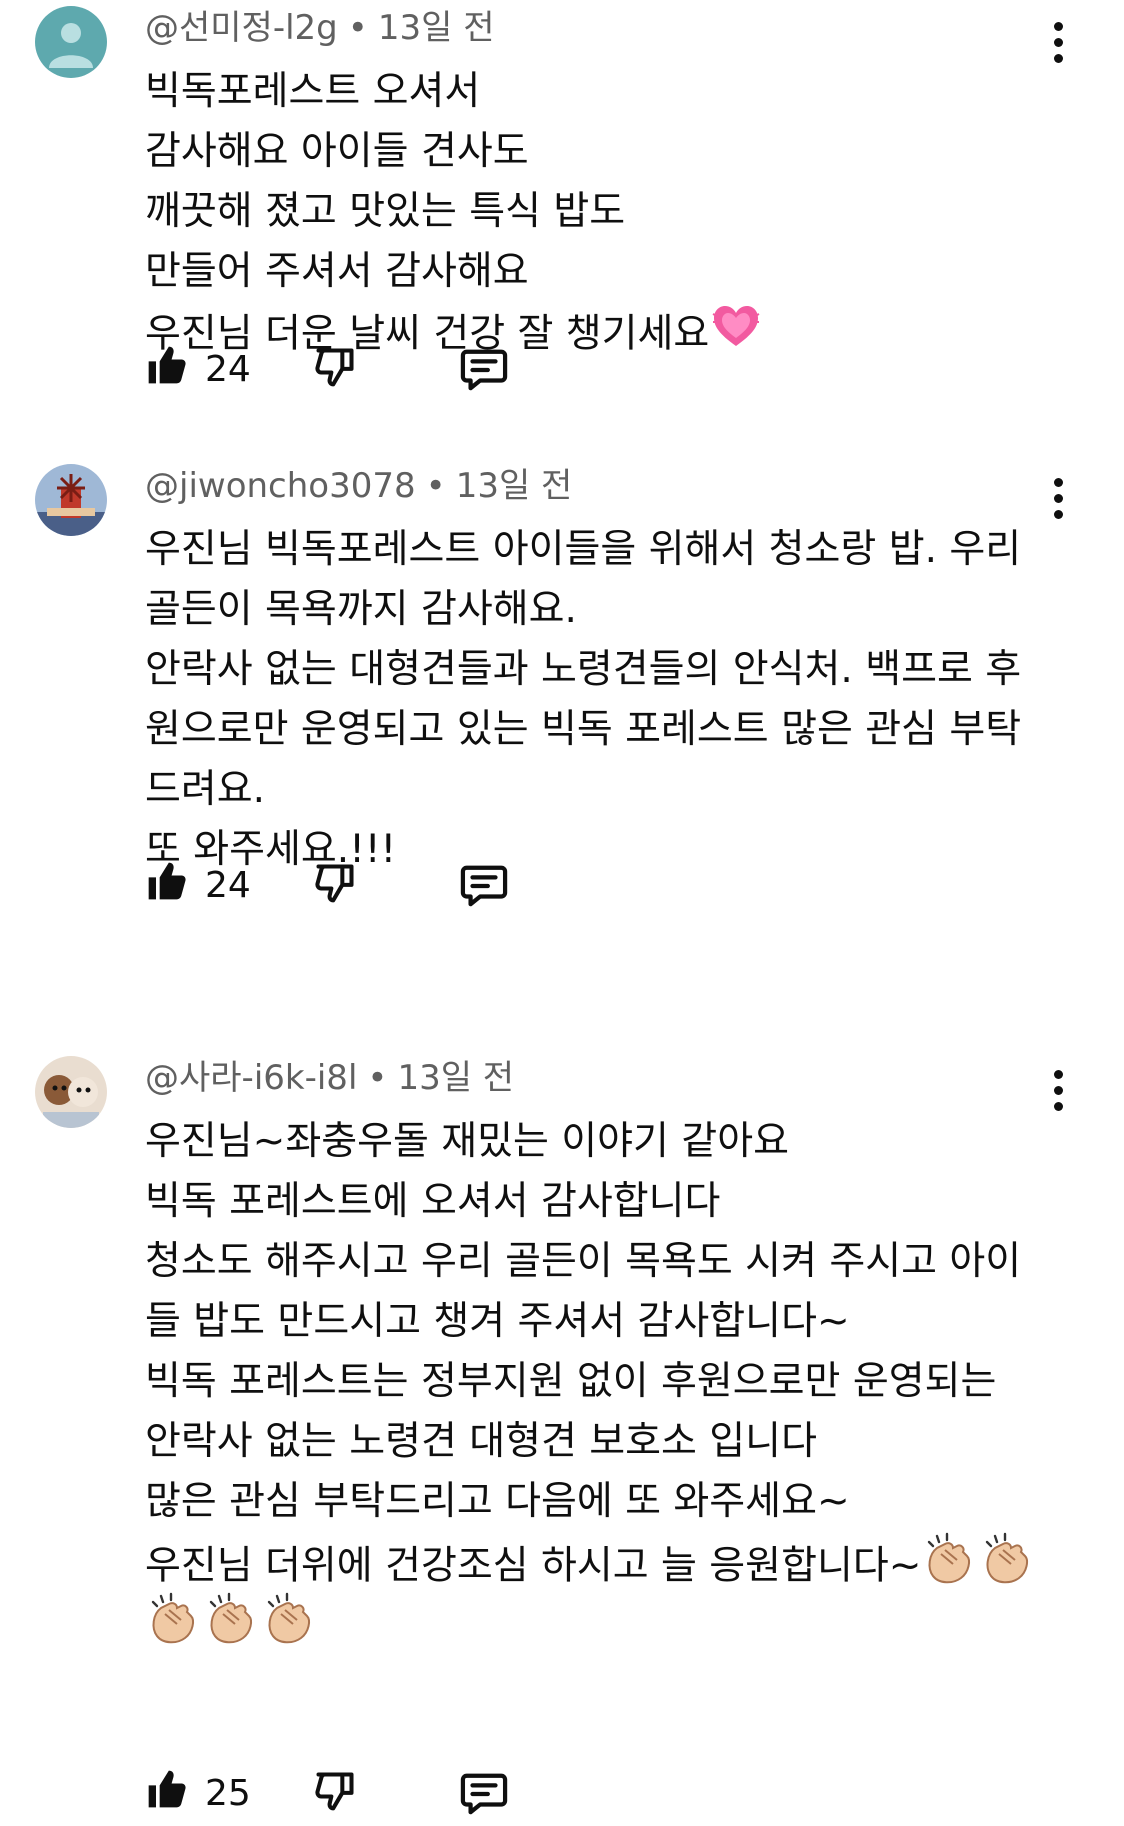 This screenshot has width=1124, height=1826. Describe the element at coordinates (583, 549) in the screenshot. I see `comment-line: 우진님 빅독포레스트 아이들을 위해서 청소랑 밥. 우리` at that location.